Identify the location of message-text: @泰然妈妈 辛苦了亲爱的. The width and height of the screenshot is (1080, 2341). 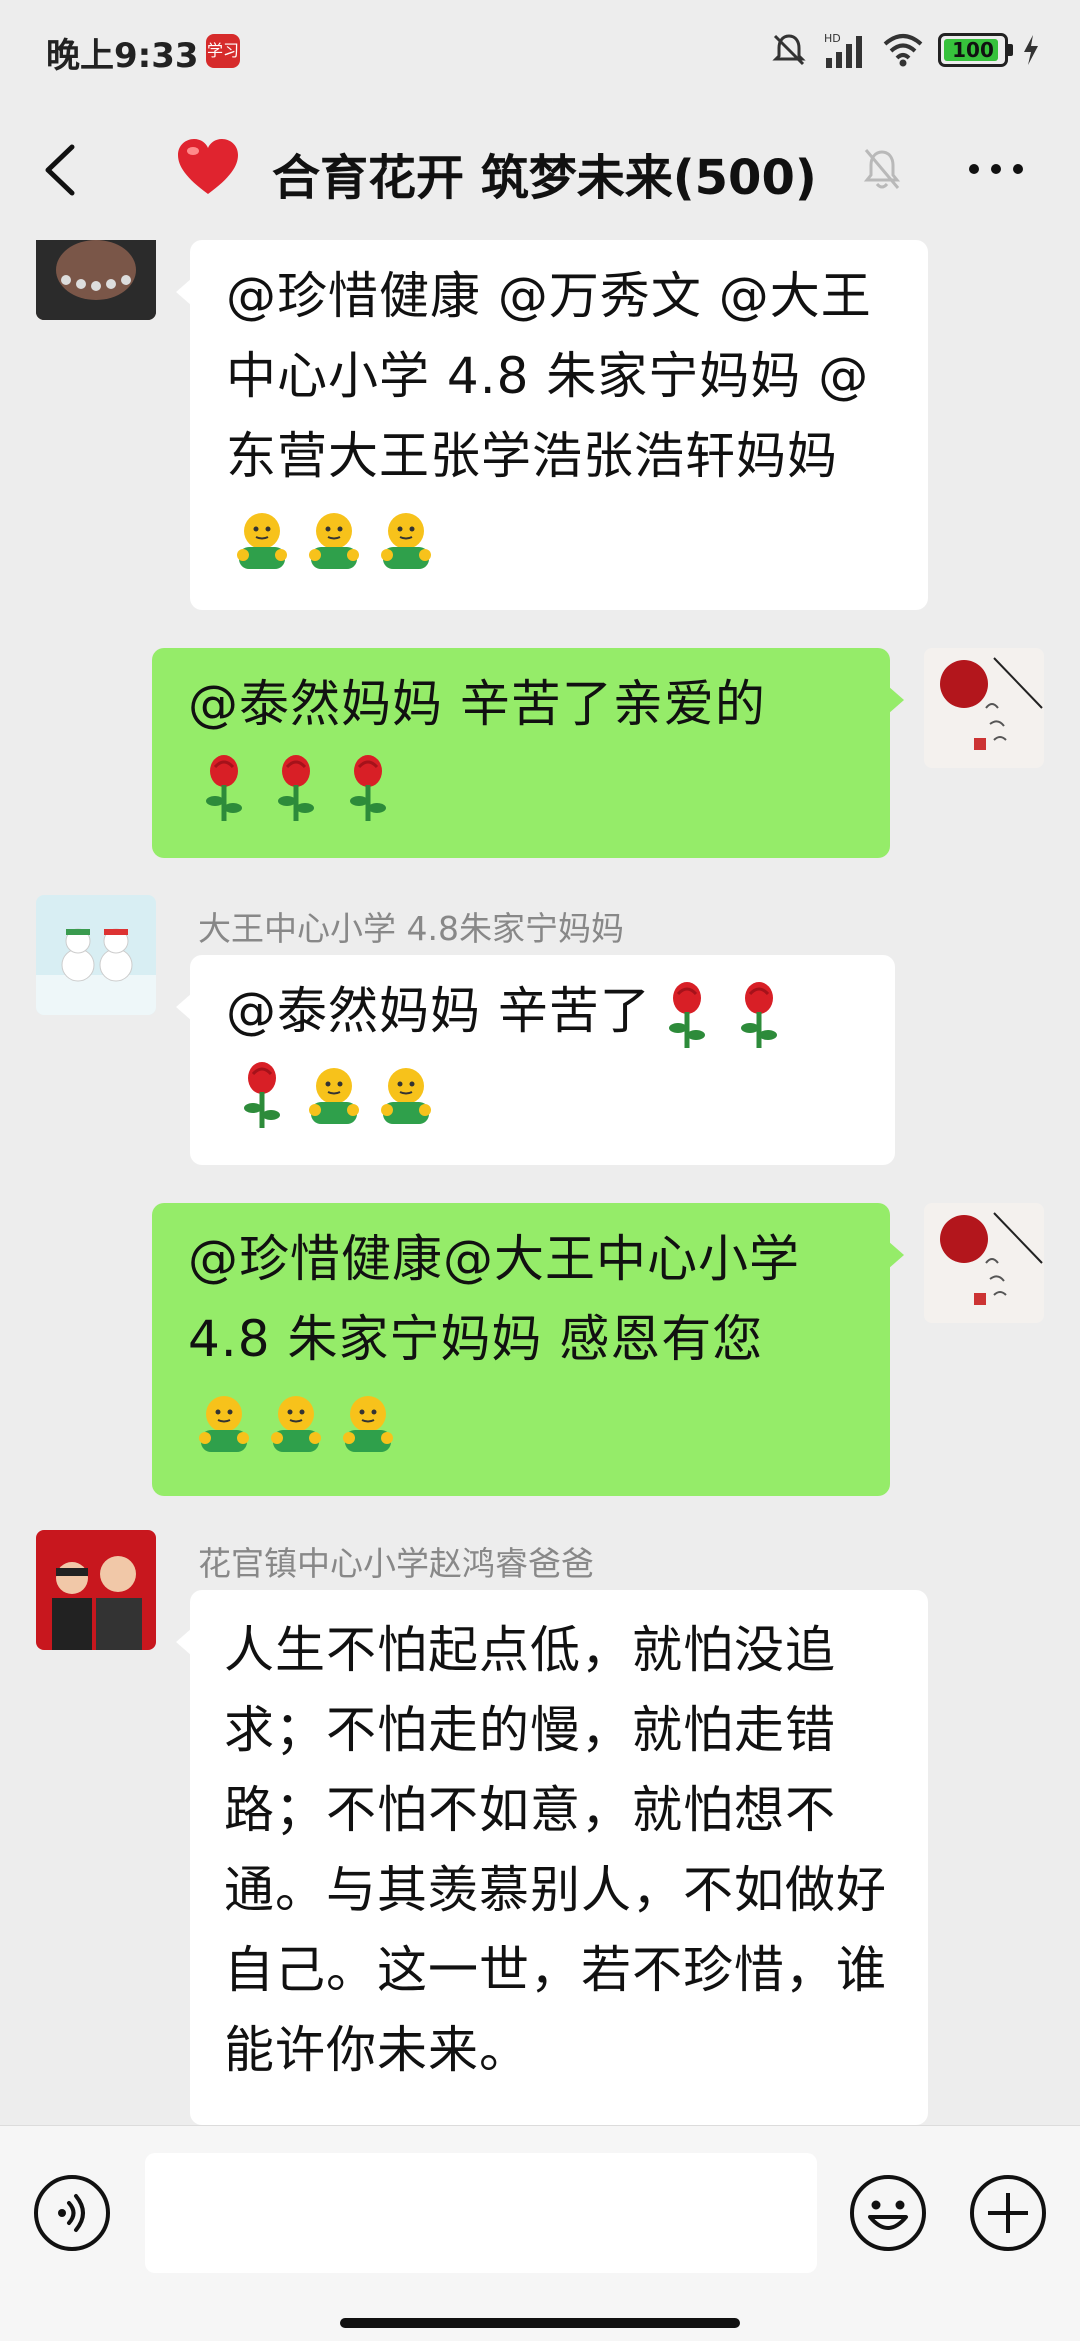
(477, 704).